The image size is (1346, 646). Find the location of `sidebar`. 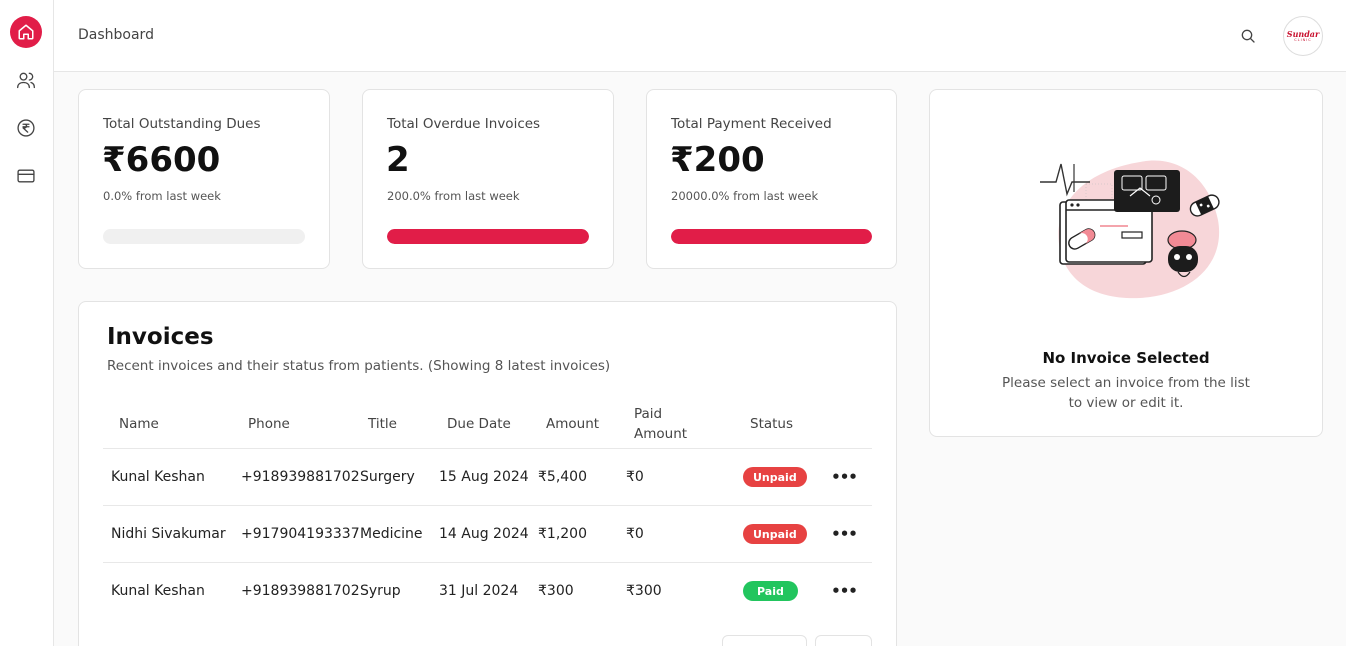

sidebar is located at coordinates (27, 323).